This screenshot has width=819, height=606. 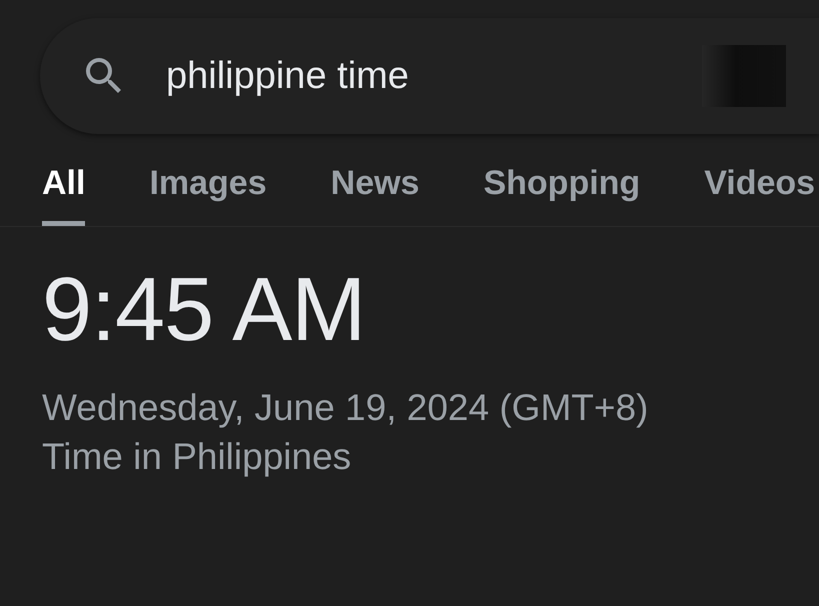 What do you see at coordinates (204, 310) in the screenshot?
I see `current-time: 9:45 AM` at bounding box center [204, 310].